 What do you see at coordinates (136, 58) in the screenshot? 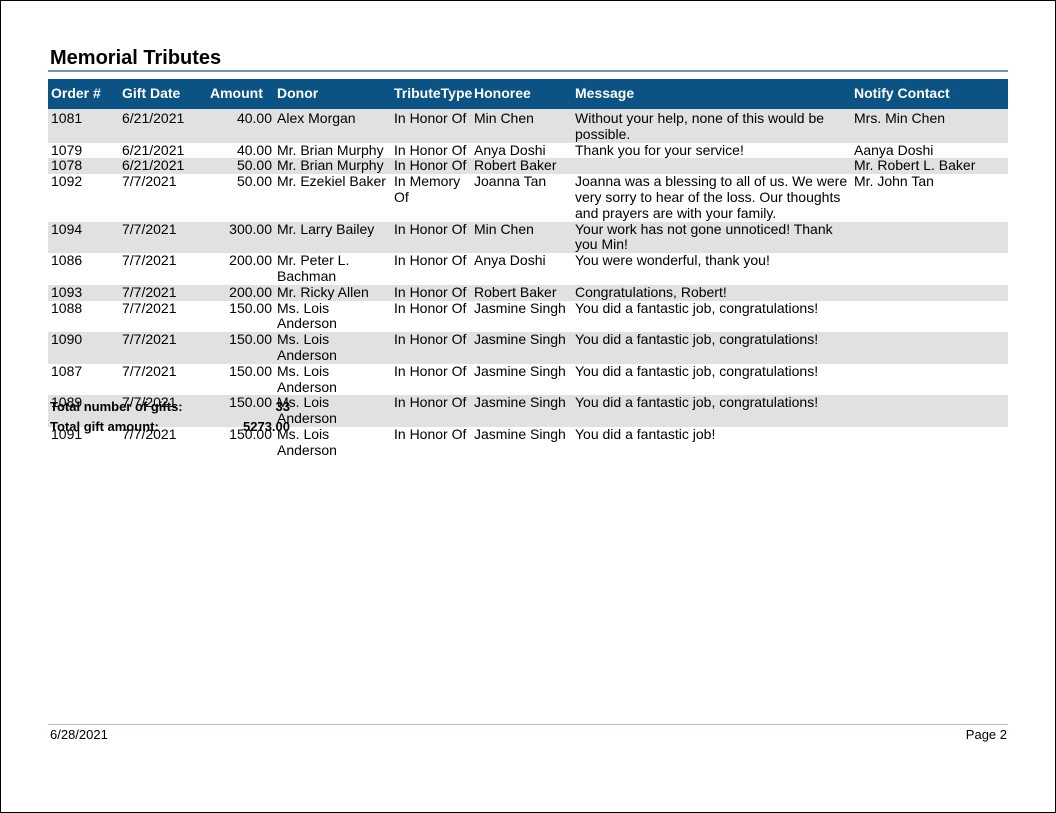
I see `report-title: Memorial Tributes` at bounding box center [136, 58].